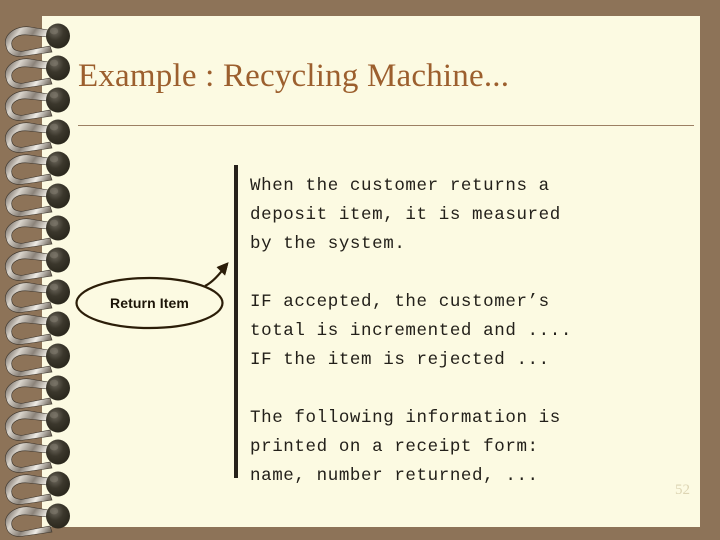 Image resolution: width=720 pixels, height=540 pixels. Describe the element at coordinates (405, 215) in the screenshot. I see `body-line: deposit item, it is measured` at that location.